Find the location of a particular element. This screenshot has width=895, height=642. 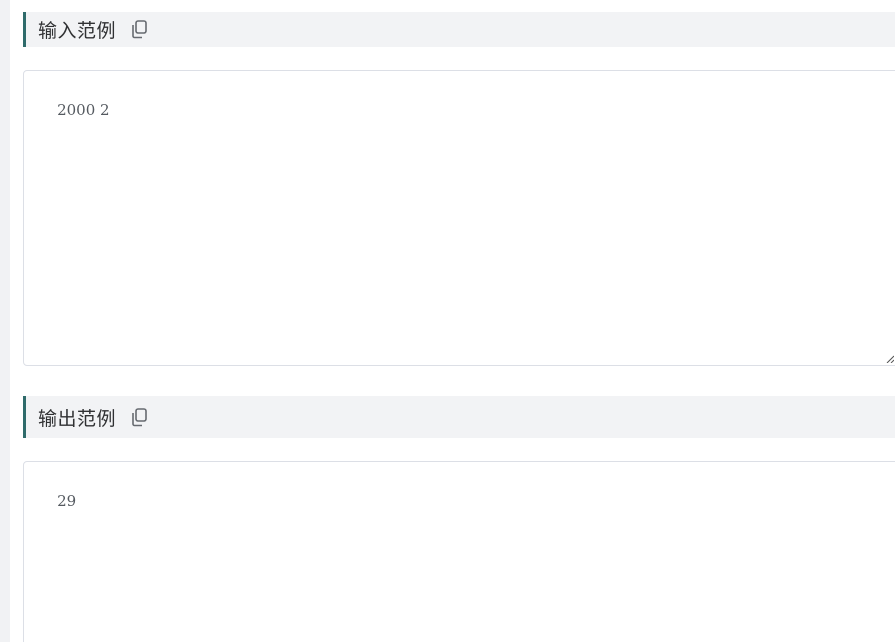

input-sample-content: 2000 2 is located at coordinates (83, 110).